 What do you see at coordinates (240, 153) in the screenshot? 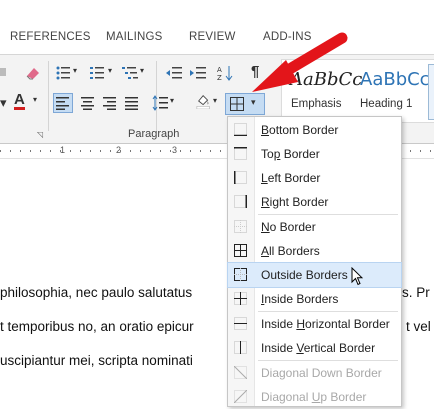
I see `top-border-icon` at bounding box center [240, 153].